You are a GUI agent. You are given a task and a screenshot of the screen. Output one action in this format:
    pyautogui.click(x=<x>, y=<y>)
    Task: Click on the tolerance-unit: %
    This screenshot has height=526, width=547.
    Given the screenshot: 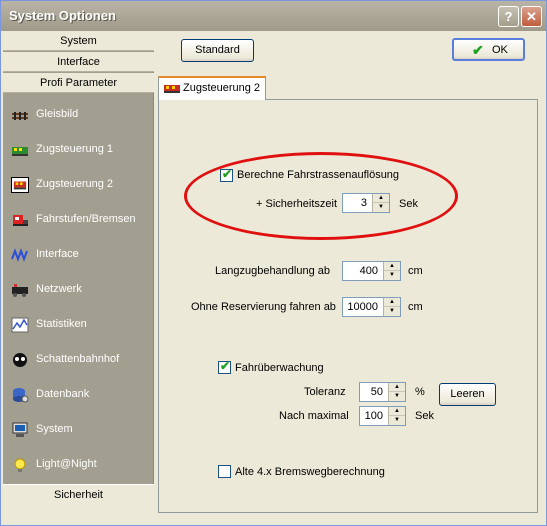 What is the action you would take?
    pyautogui.click(x=420, y=392)
    